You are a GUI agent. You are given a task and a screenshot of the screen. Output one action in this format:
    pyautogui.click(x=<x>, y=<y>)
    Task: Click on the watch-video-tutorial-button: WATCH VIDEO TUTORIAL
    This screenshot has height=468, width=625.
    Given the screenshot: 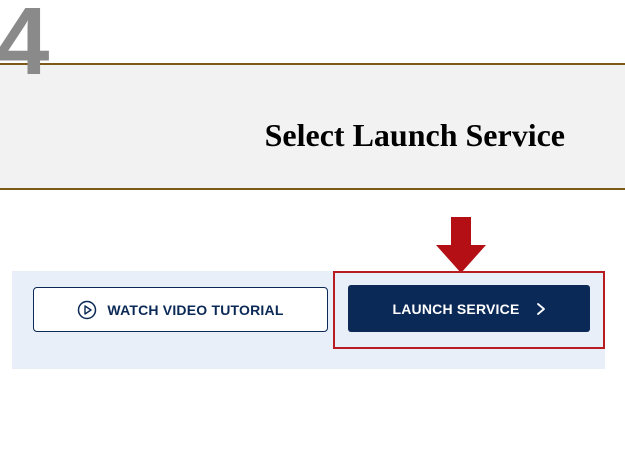 What is the action you would take?
    pyautogui.click(x=180, y=309)
    